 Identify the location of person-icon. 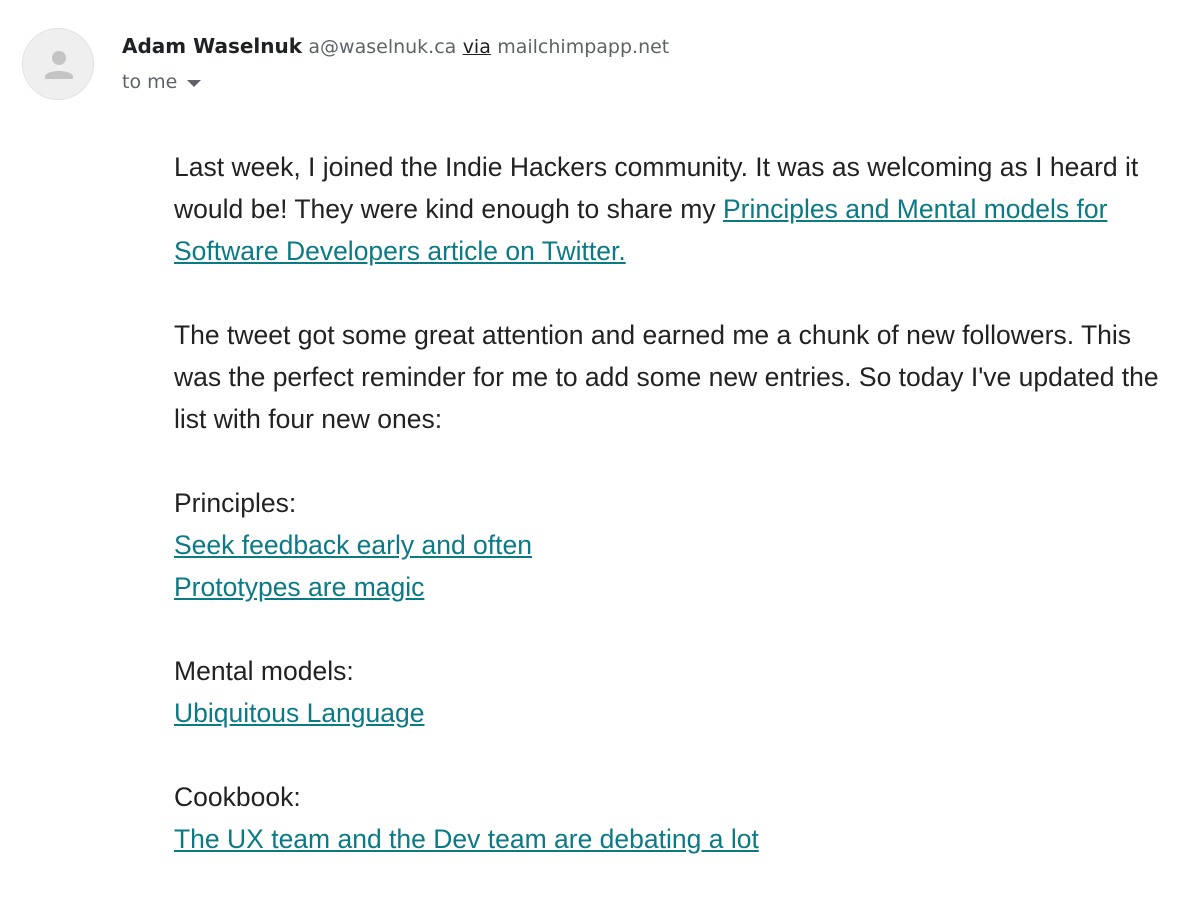
(59, 65).